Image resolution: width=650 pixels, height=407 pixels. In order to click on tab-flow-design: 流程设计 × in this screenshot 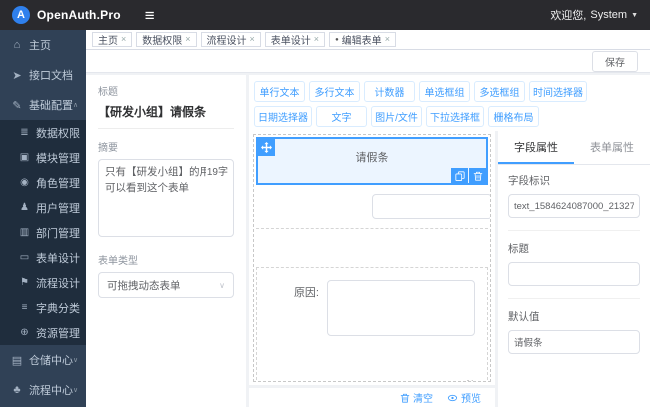, I will do `click(230, 39)`.